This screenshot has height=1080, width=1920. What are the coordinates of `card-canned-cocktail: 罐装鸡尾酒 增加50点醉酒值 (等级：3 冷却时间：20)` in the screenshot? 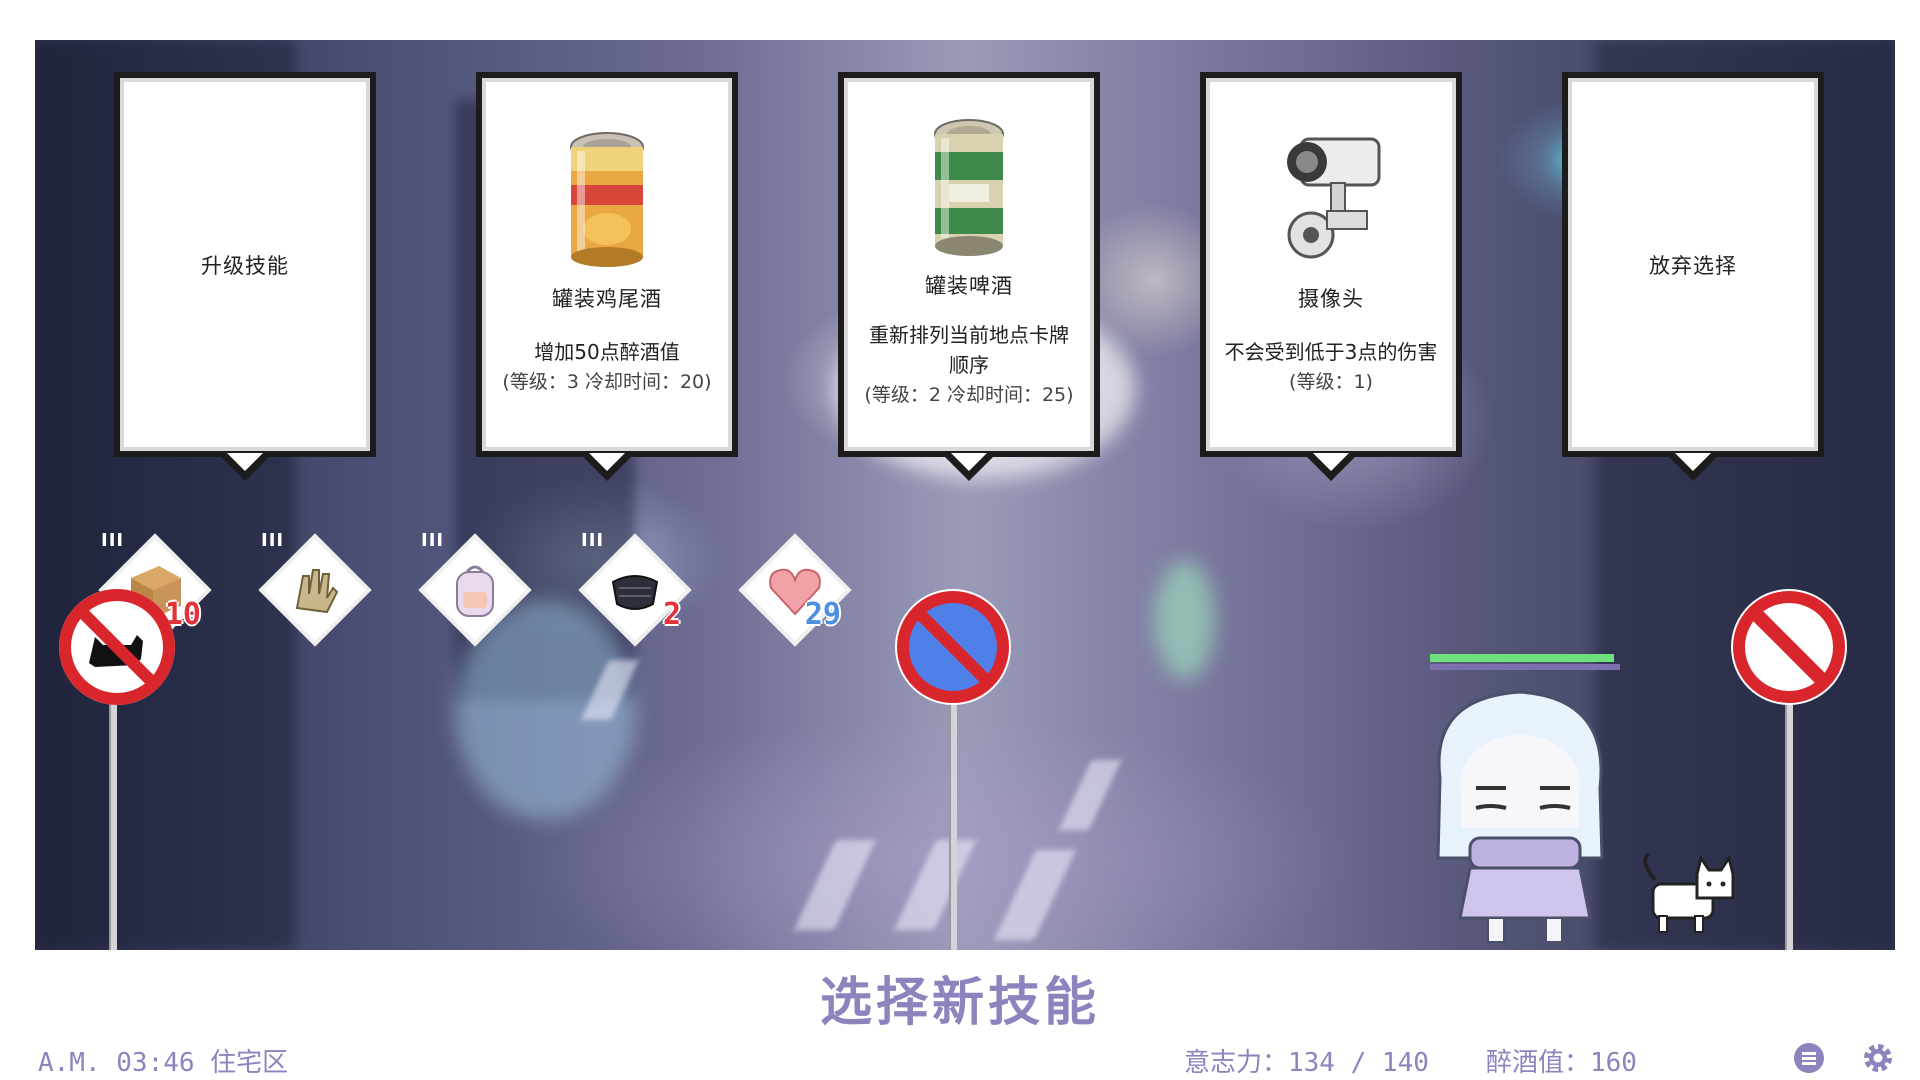 It's located at (607, 264).